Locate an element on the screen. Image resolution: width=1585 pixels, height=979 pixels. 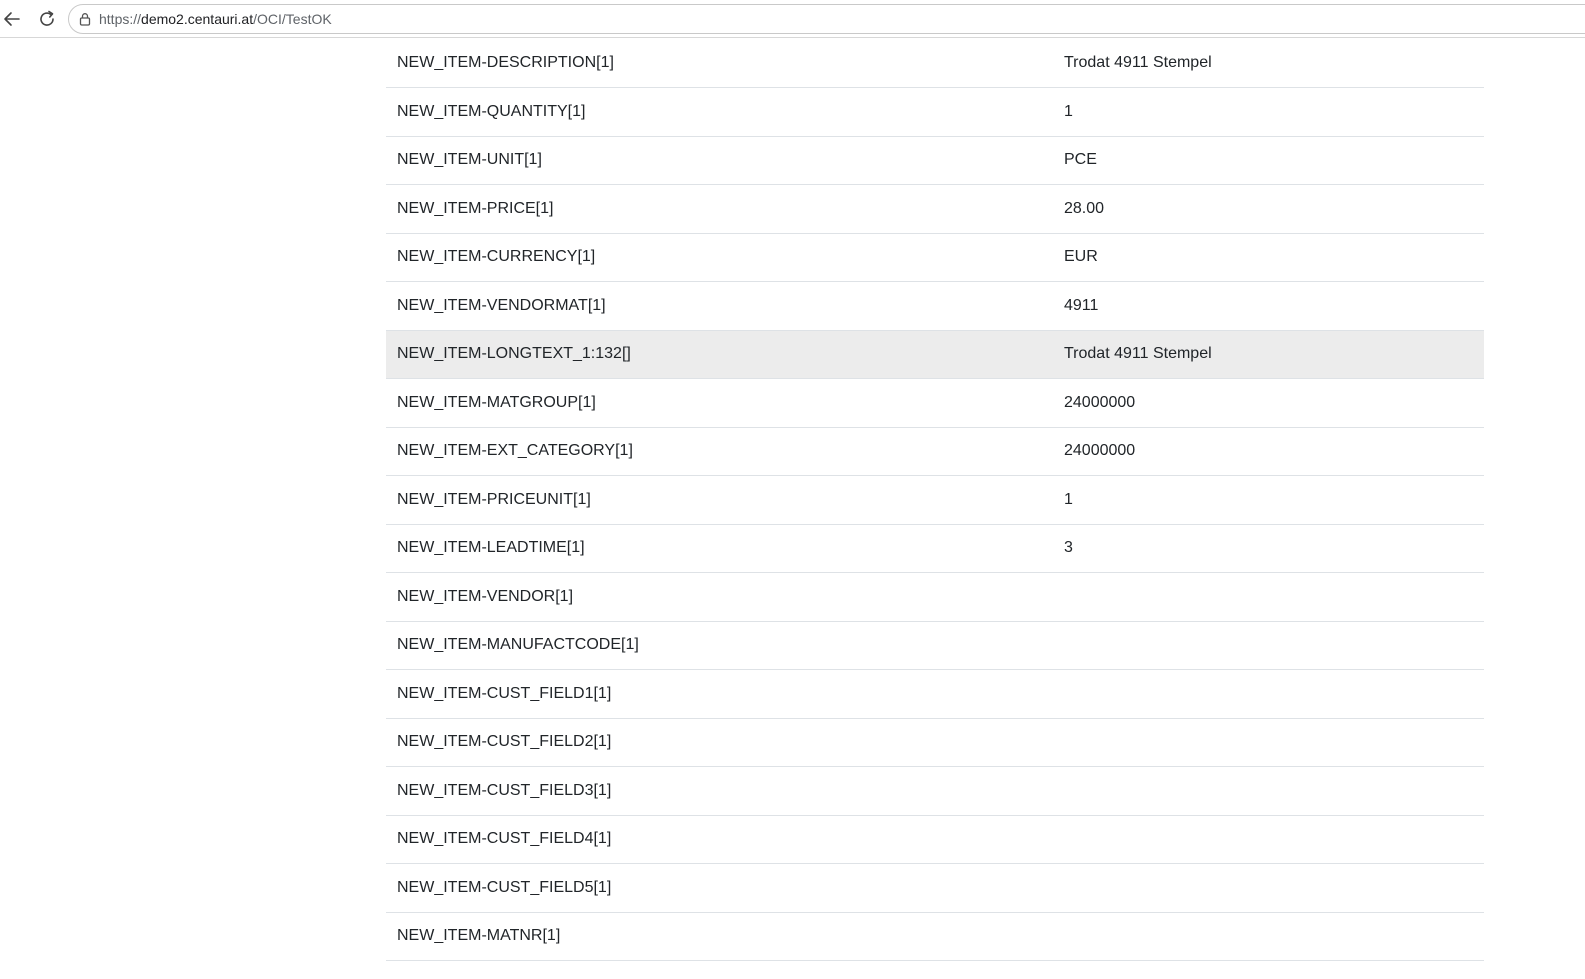
back-button is located at coordinates (12, 19).